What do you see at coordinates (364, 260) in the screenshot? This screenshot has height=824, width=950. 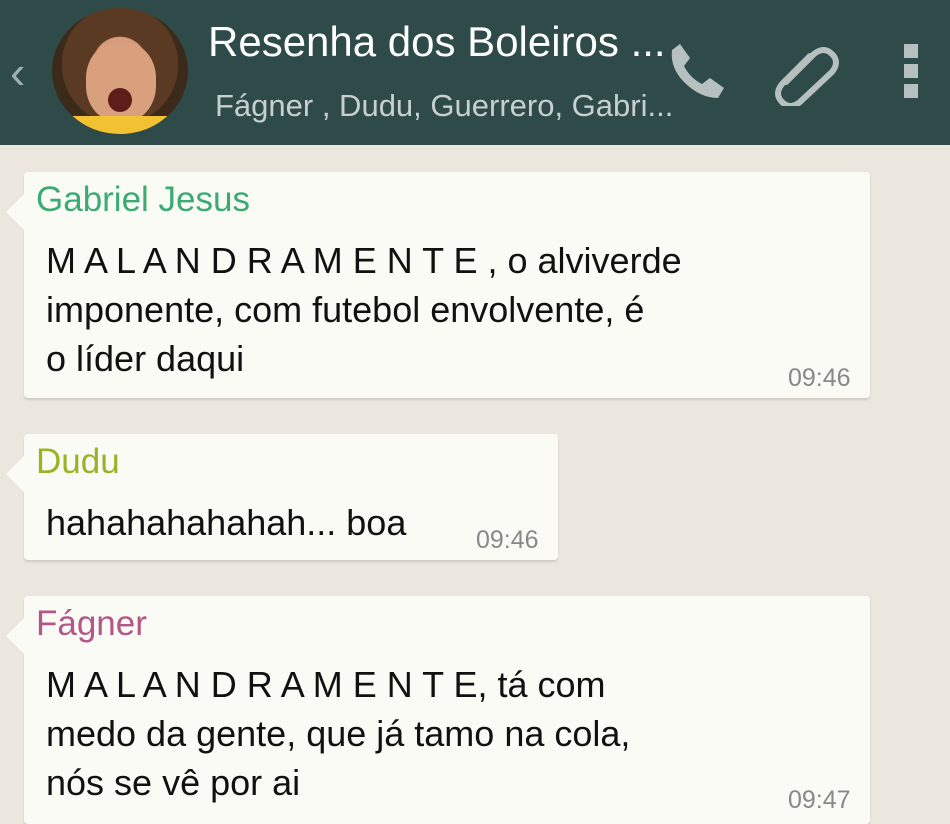 I see `message-line: M A L A N D R A M E N T E , o alviverde` at bounding box center [364, 260].